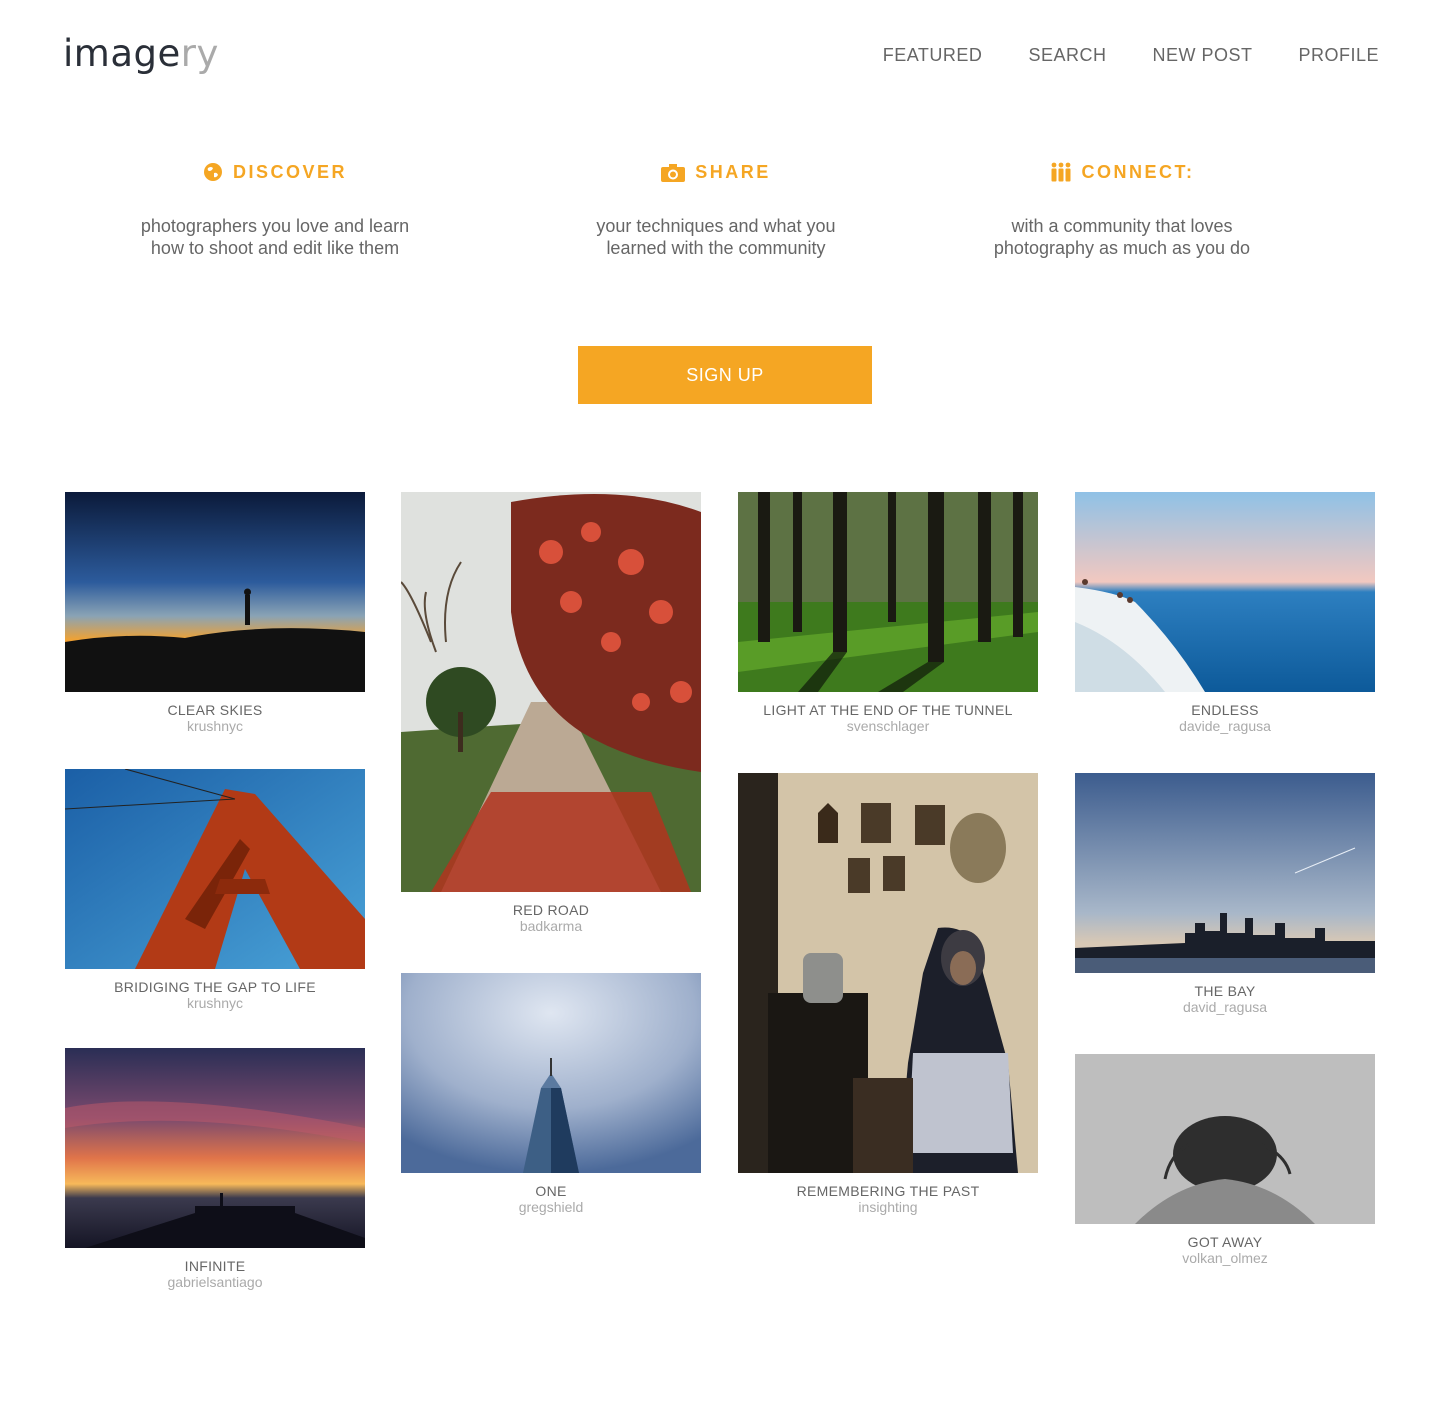 The image size is (1440, 1415). What do you see at coordinates (1225, 991) in the screenshot?
I see `photo-title: THE BAY` at bounding box center [1225, 991].